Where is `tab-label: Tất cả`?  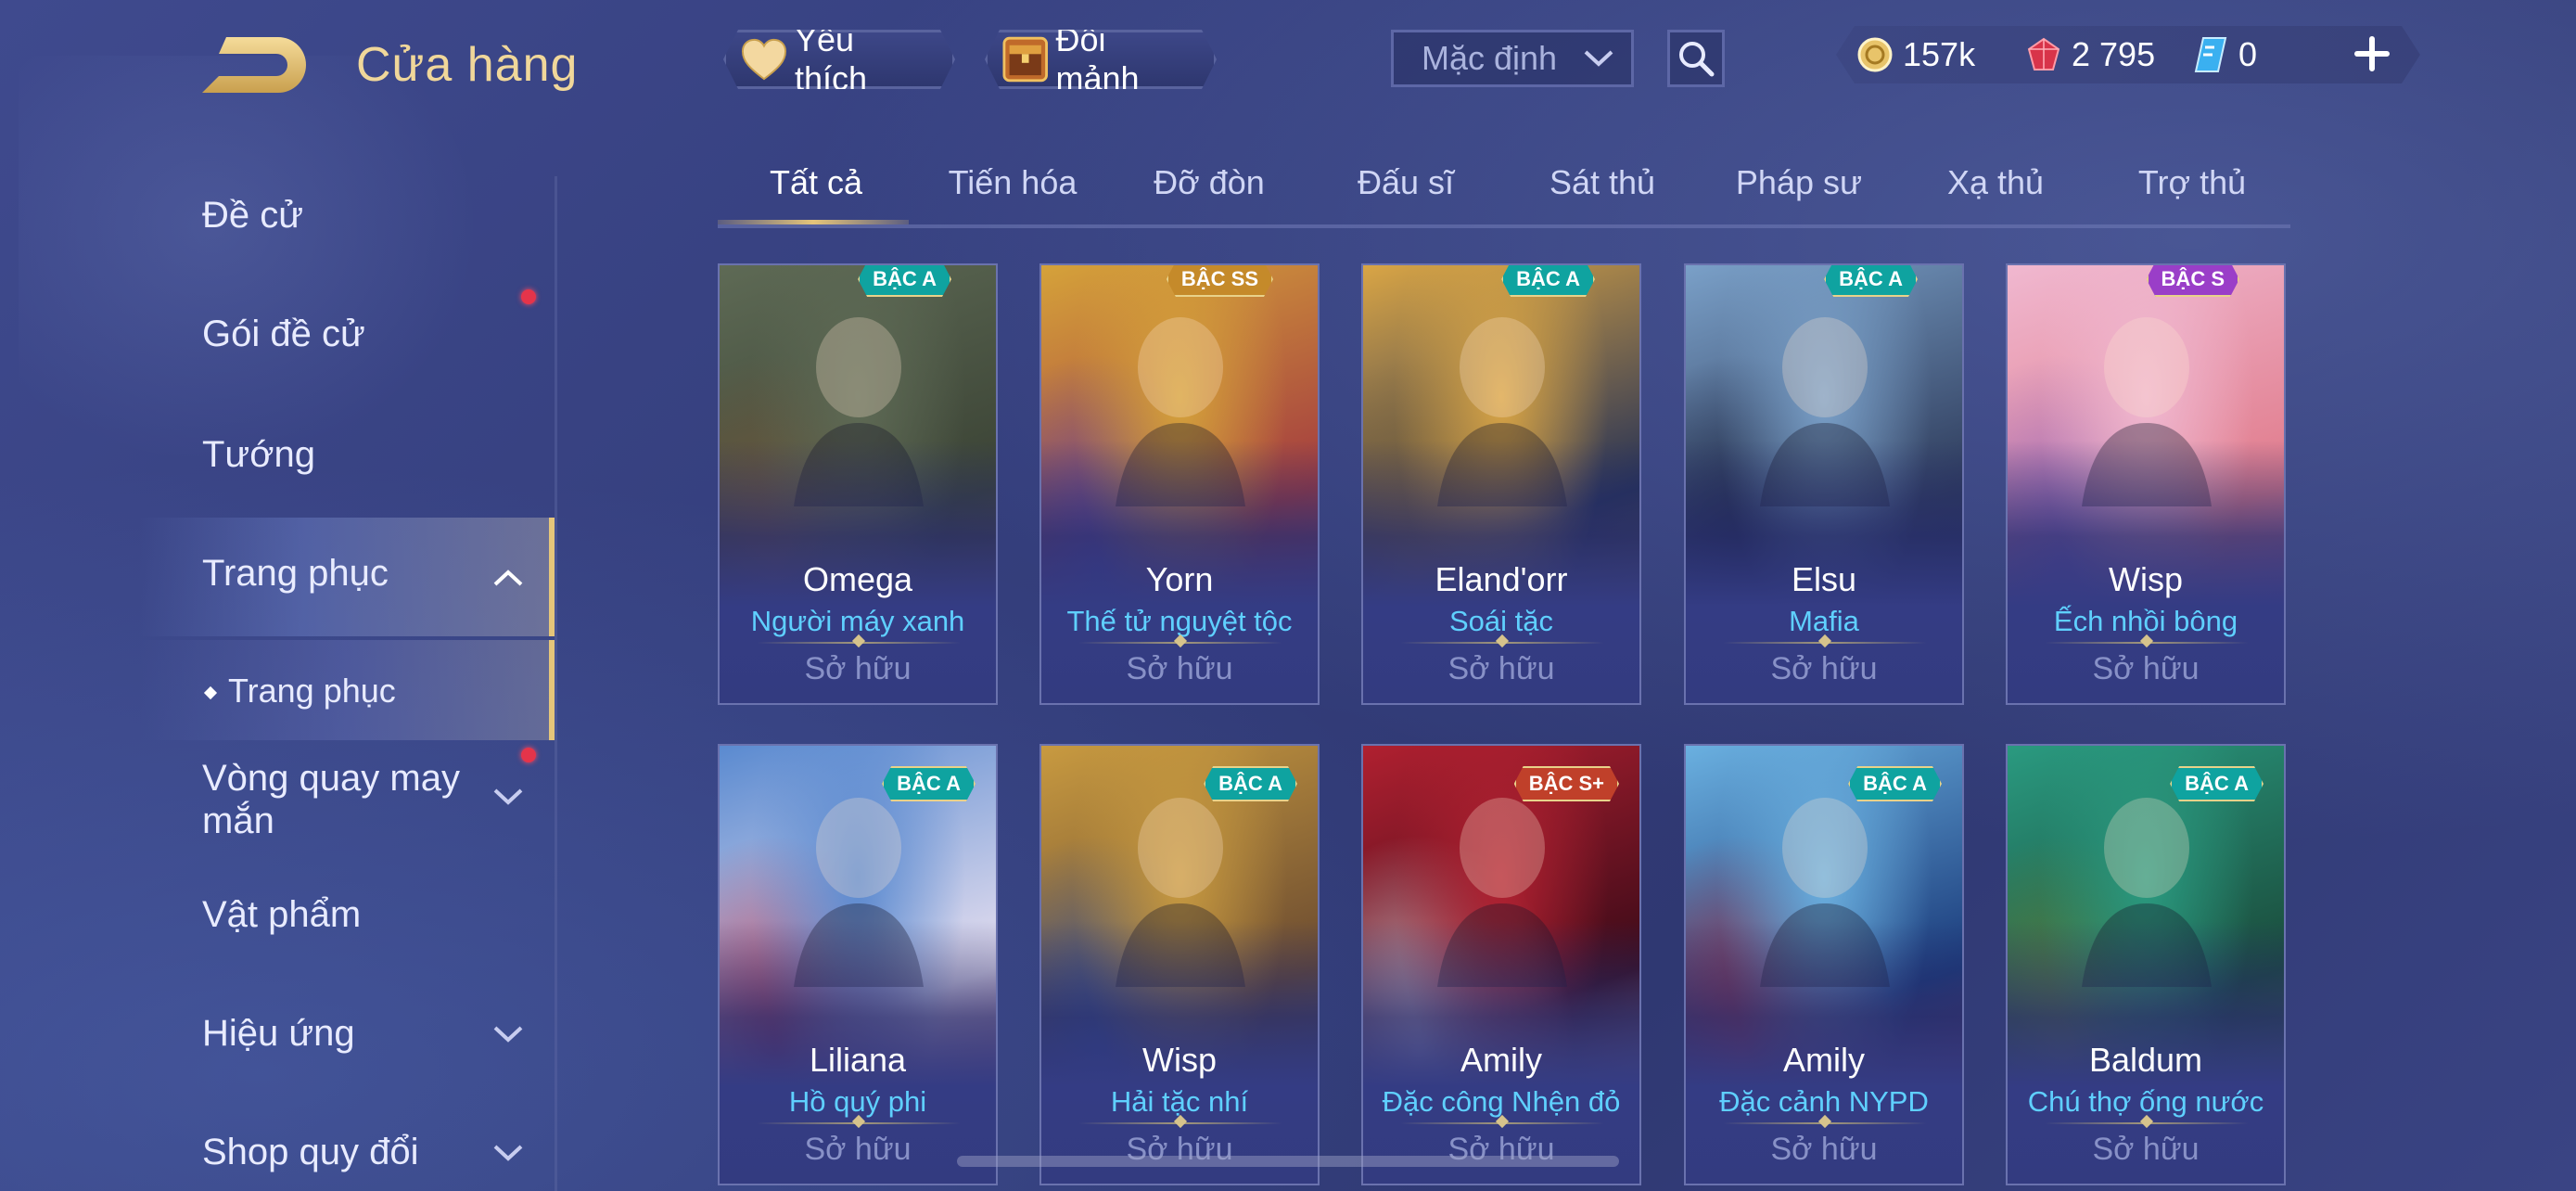
tab-label: Tất cả is located at coordinates (816, 182).